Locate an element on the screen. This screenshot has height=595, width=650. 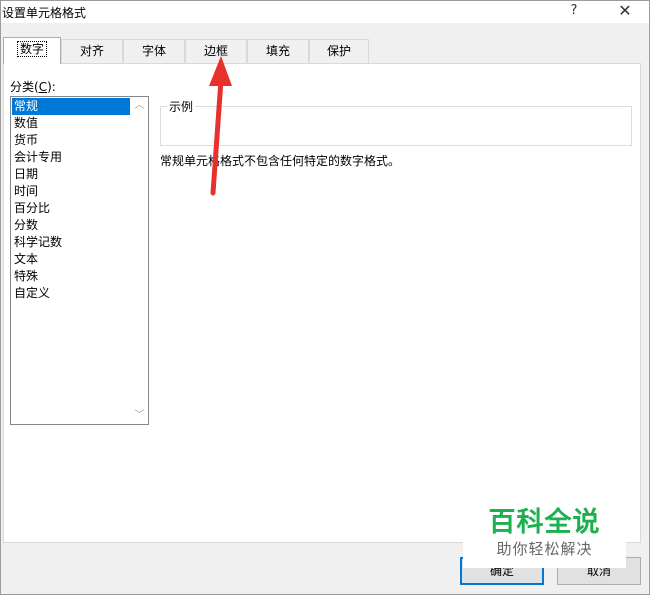
category-label: 分类(C): is located at coordinates (33, 86).